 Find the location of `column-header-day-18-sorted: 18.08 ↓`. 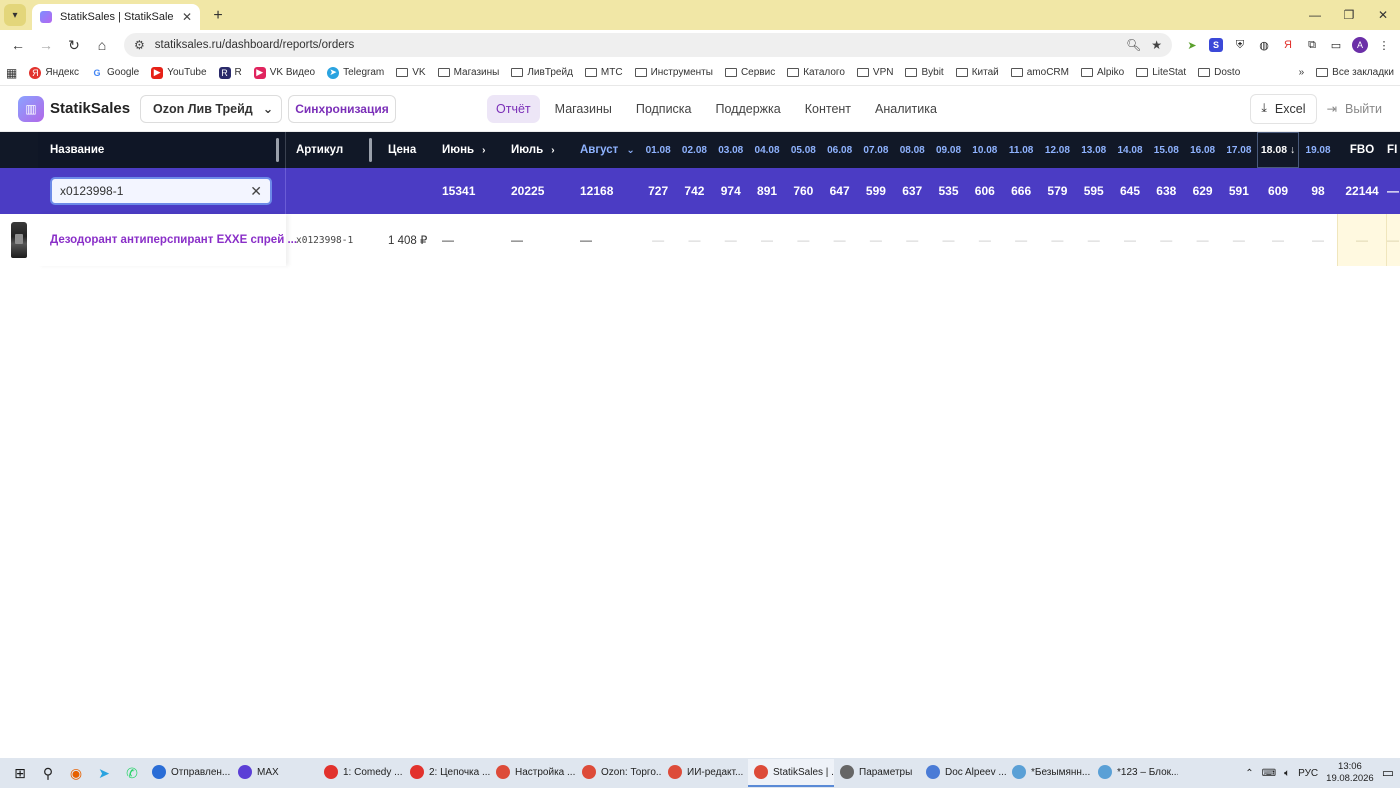

column-header-day-18-sorted: 18.08 ↓ is located at coordinates (1278, 150).